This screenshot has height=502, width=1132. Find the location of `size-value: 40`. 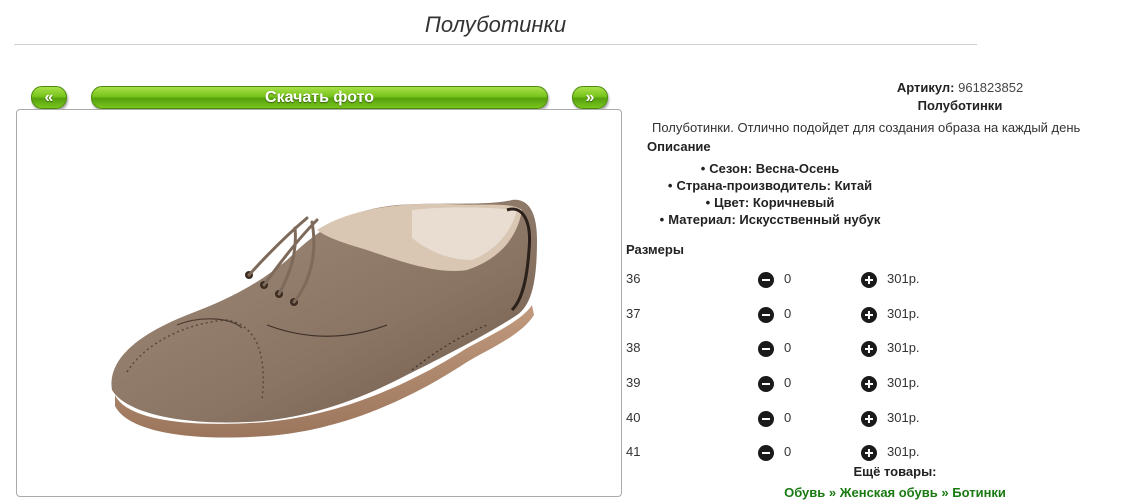

size-value: 40 is located at coordinates (633, 417).